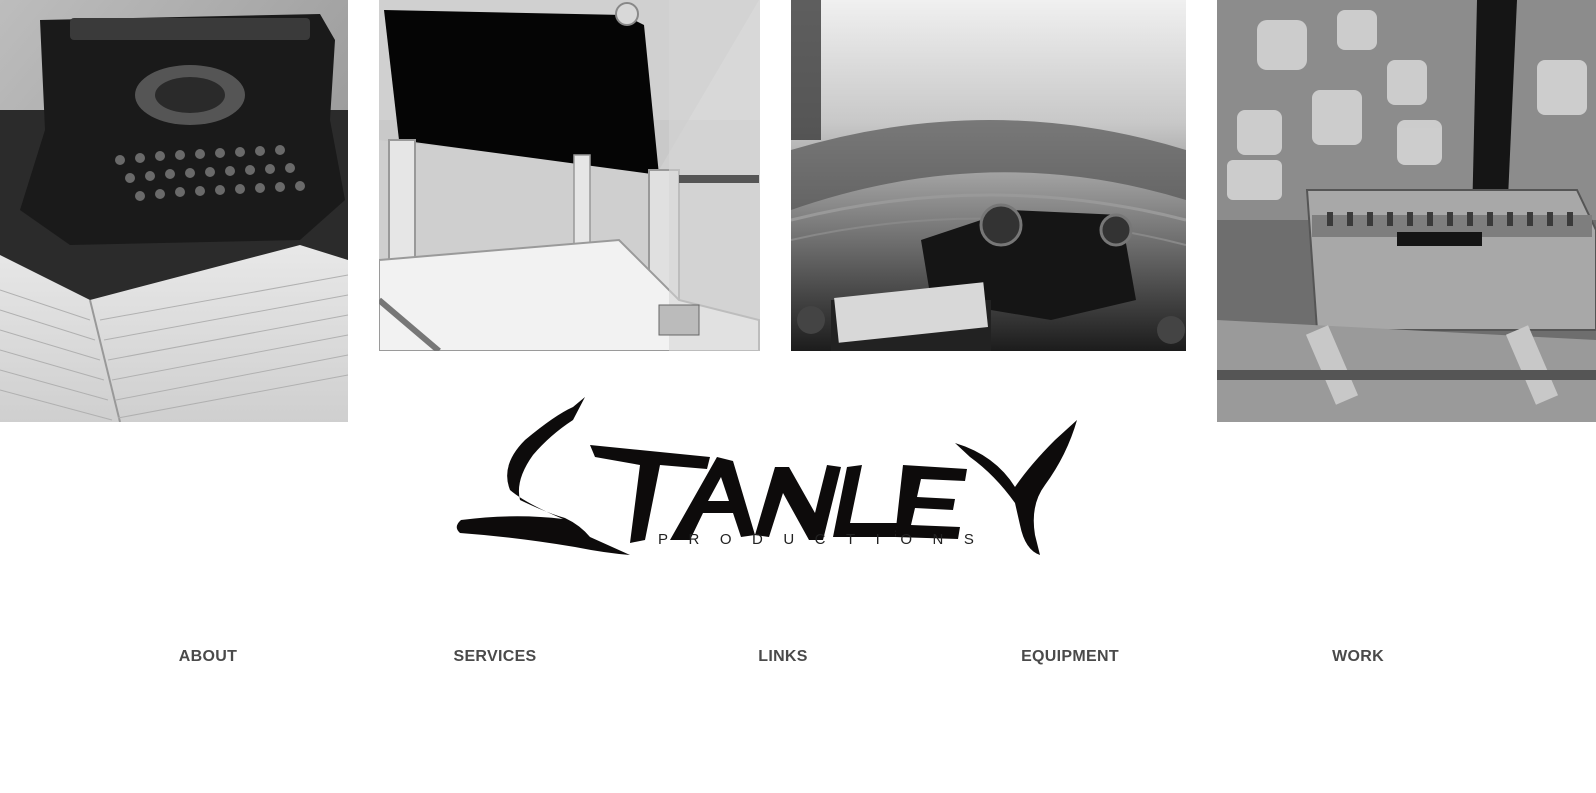  Describe the element at coordinates (783, 657) in the screenshot. I see `nav-links: LINKS` at that location.